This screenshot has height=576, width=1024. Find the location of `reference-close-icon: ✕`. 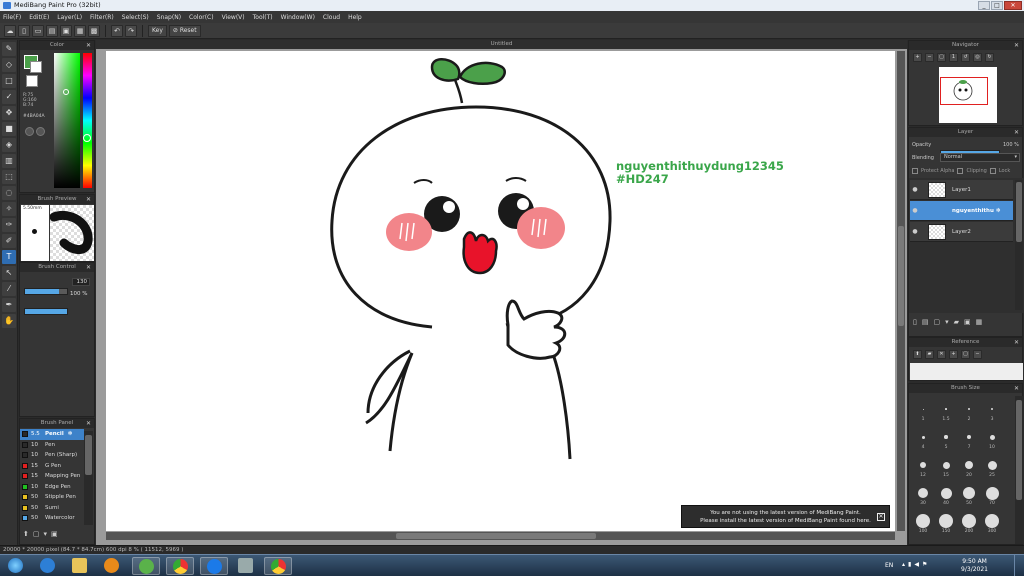

reference-close-icon: ✕ is located at coordinates (941, 354).